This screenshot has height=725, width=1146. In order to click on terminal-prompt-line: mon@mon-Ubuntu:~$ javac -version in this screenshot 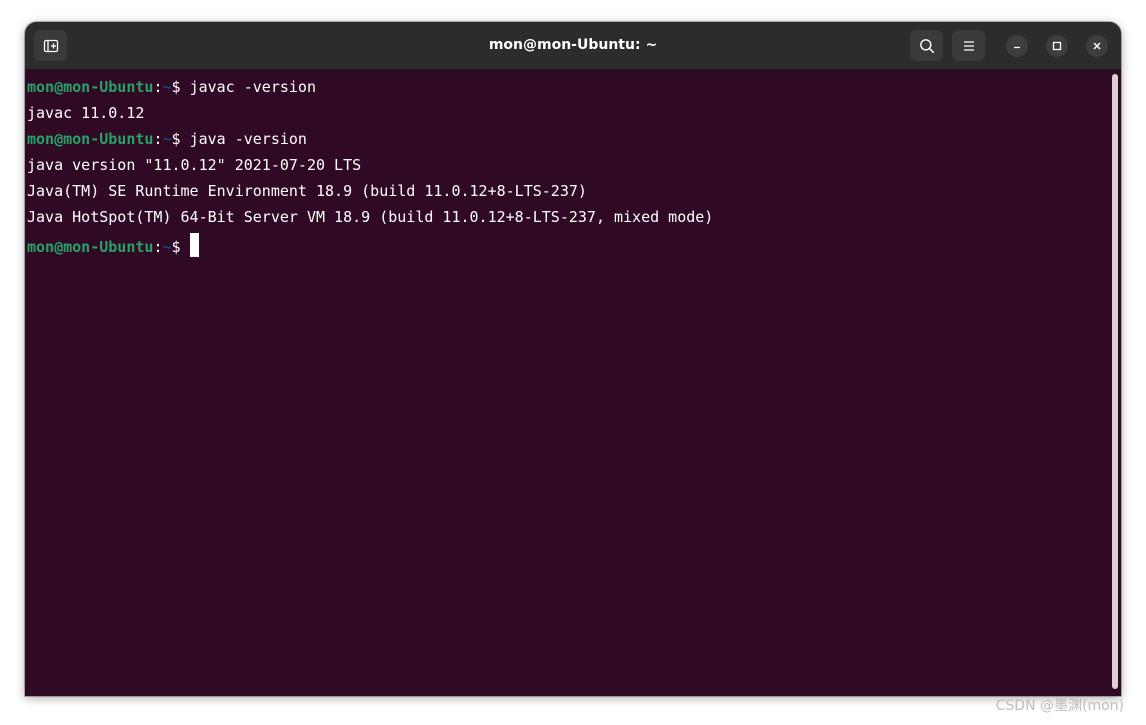, I will do `click(171, 87)`.